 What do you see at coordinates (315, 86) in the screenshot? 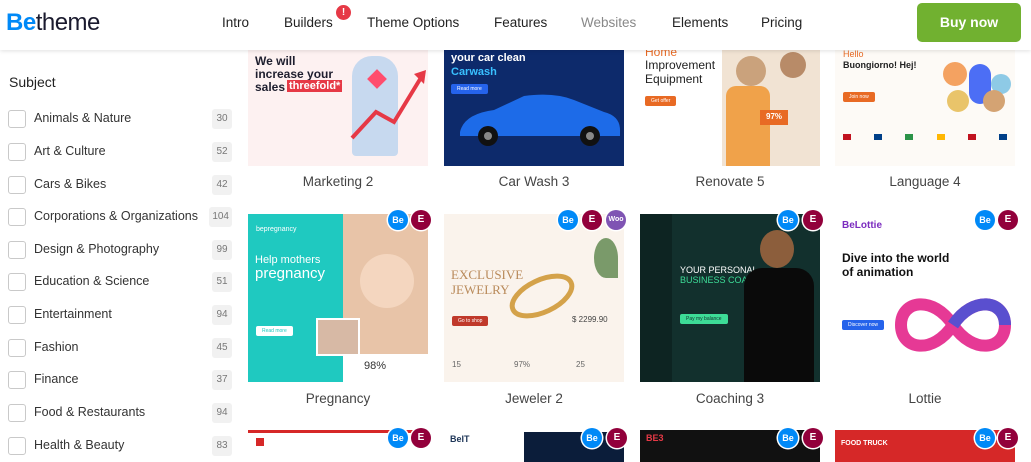
I see `thumb-highlight: threefold*` at bounding box center [315, 86].